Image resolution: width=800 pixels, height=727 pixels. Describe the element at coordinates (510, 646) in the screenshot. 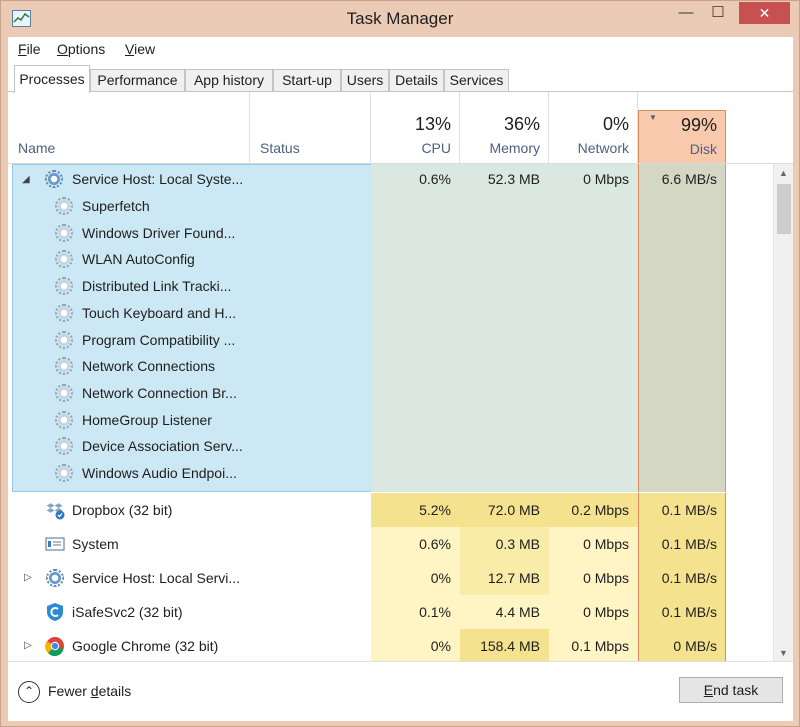

I see `process-memory: 158.4 MB` at that location.